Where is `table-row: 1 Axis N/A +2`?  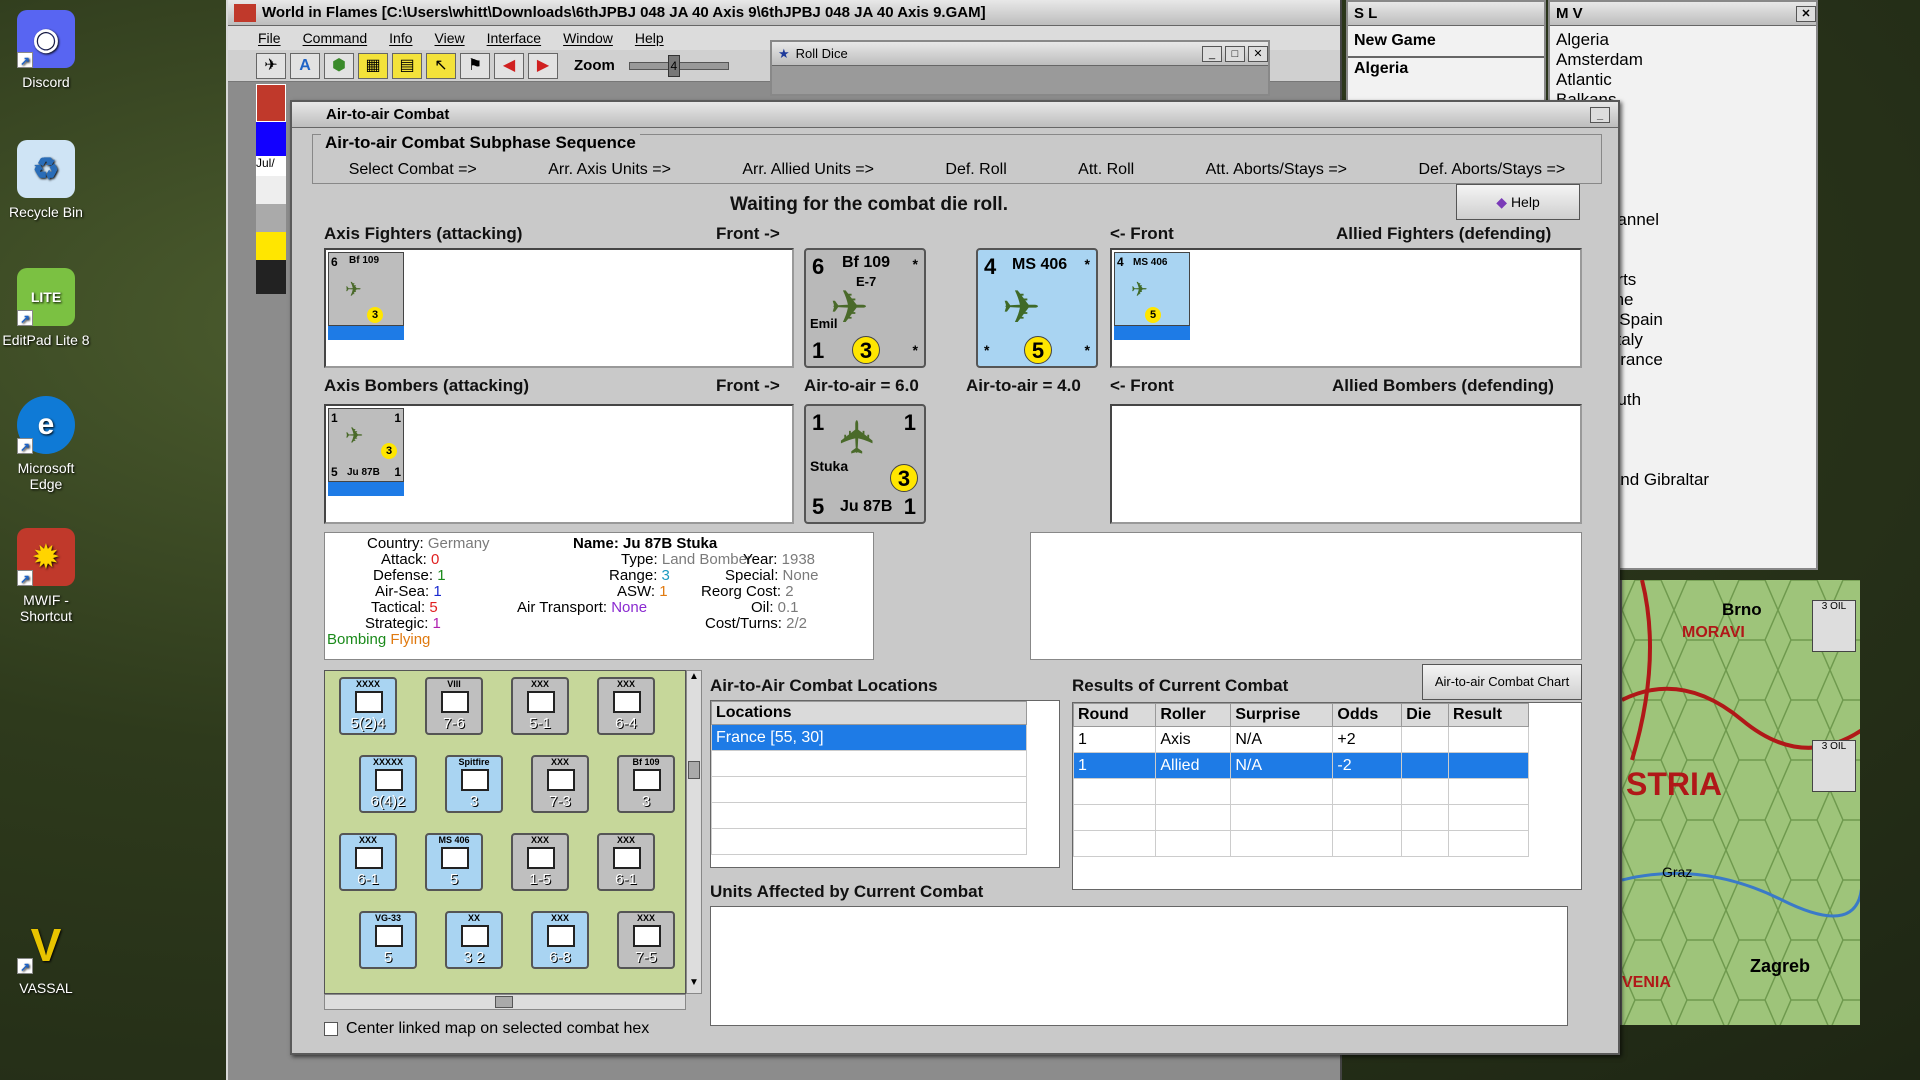
table-row: 1 Axis N/A +2 is located at coordinates (1300, 739).